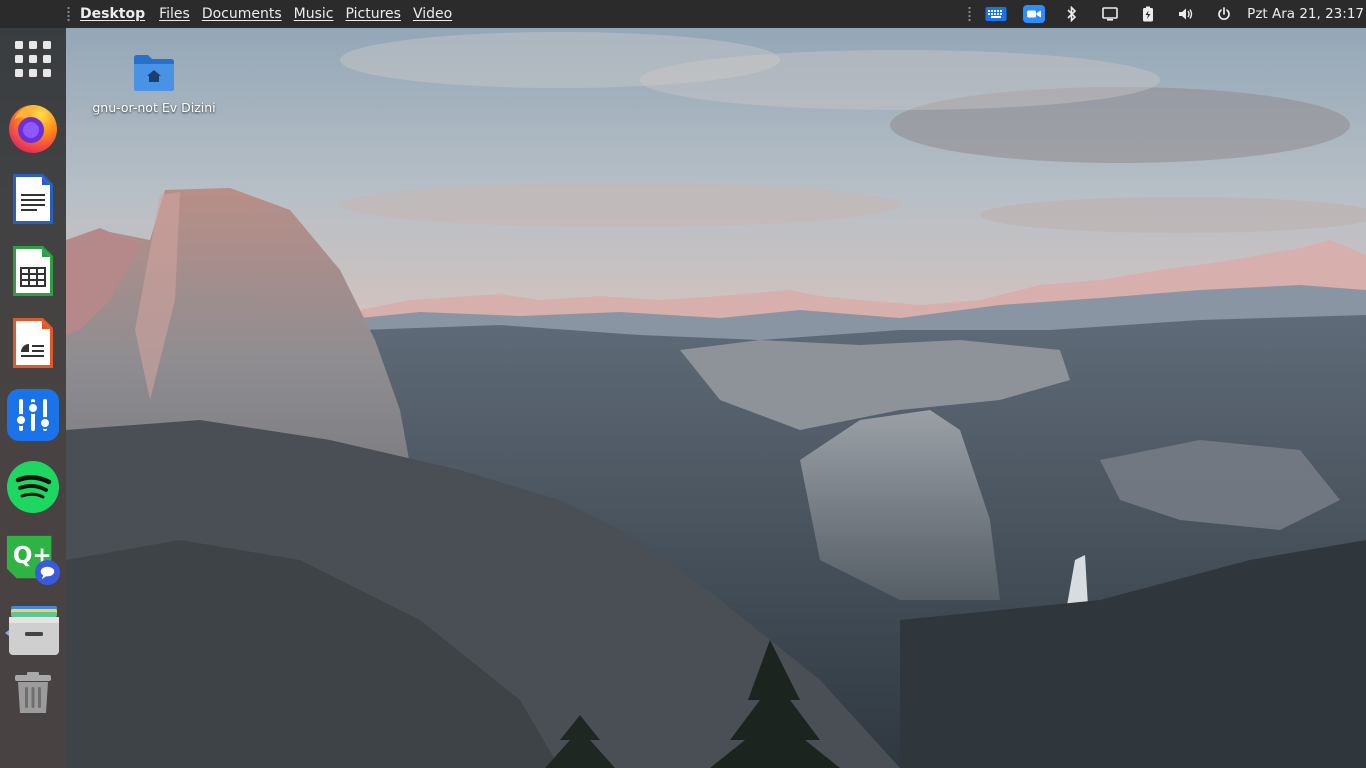 Image resolution: width=1366 pixels, height=768 pixels. Describe the element at coordinates (33, 59) in the screenshot. I see `app-grid-icon` at that location.